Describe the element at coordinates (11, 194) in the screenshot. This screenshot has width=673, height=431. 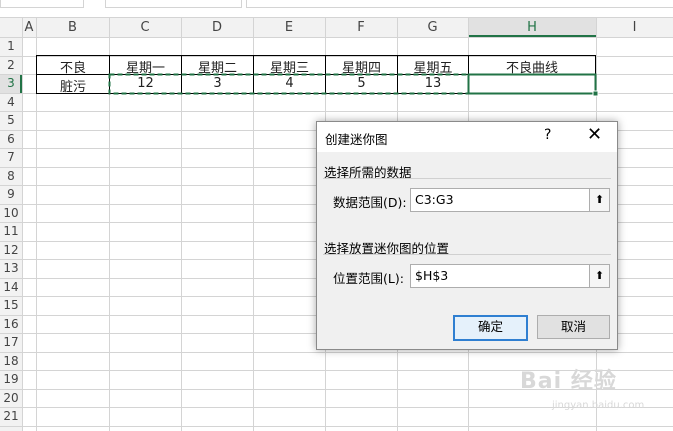
I see `row-header-9: 9` at that location.